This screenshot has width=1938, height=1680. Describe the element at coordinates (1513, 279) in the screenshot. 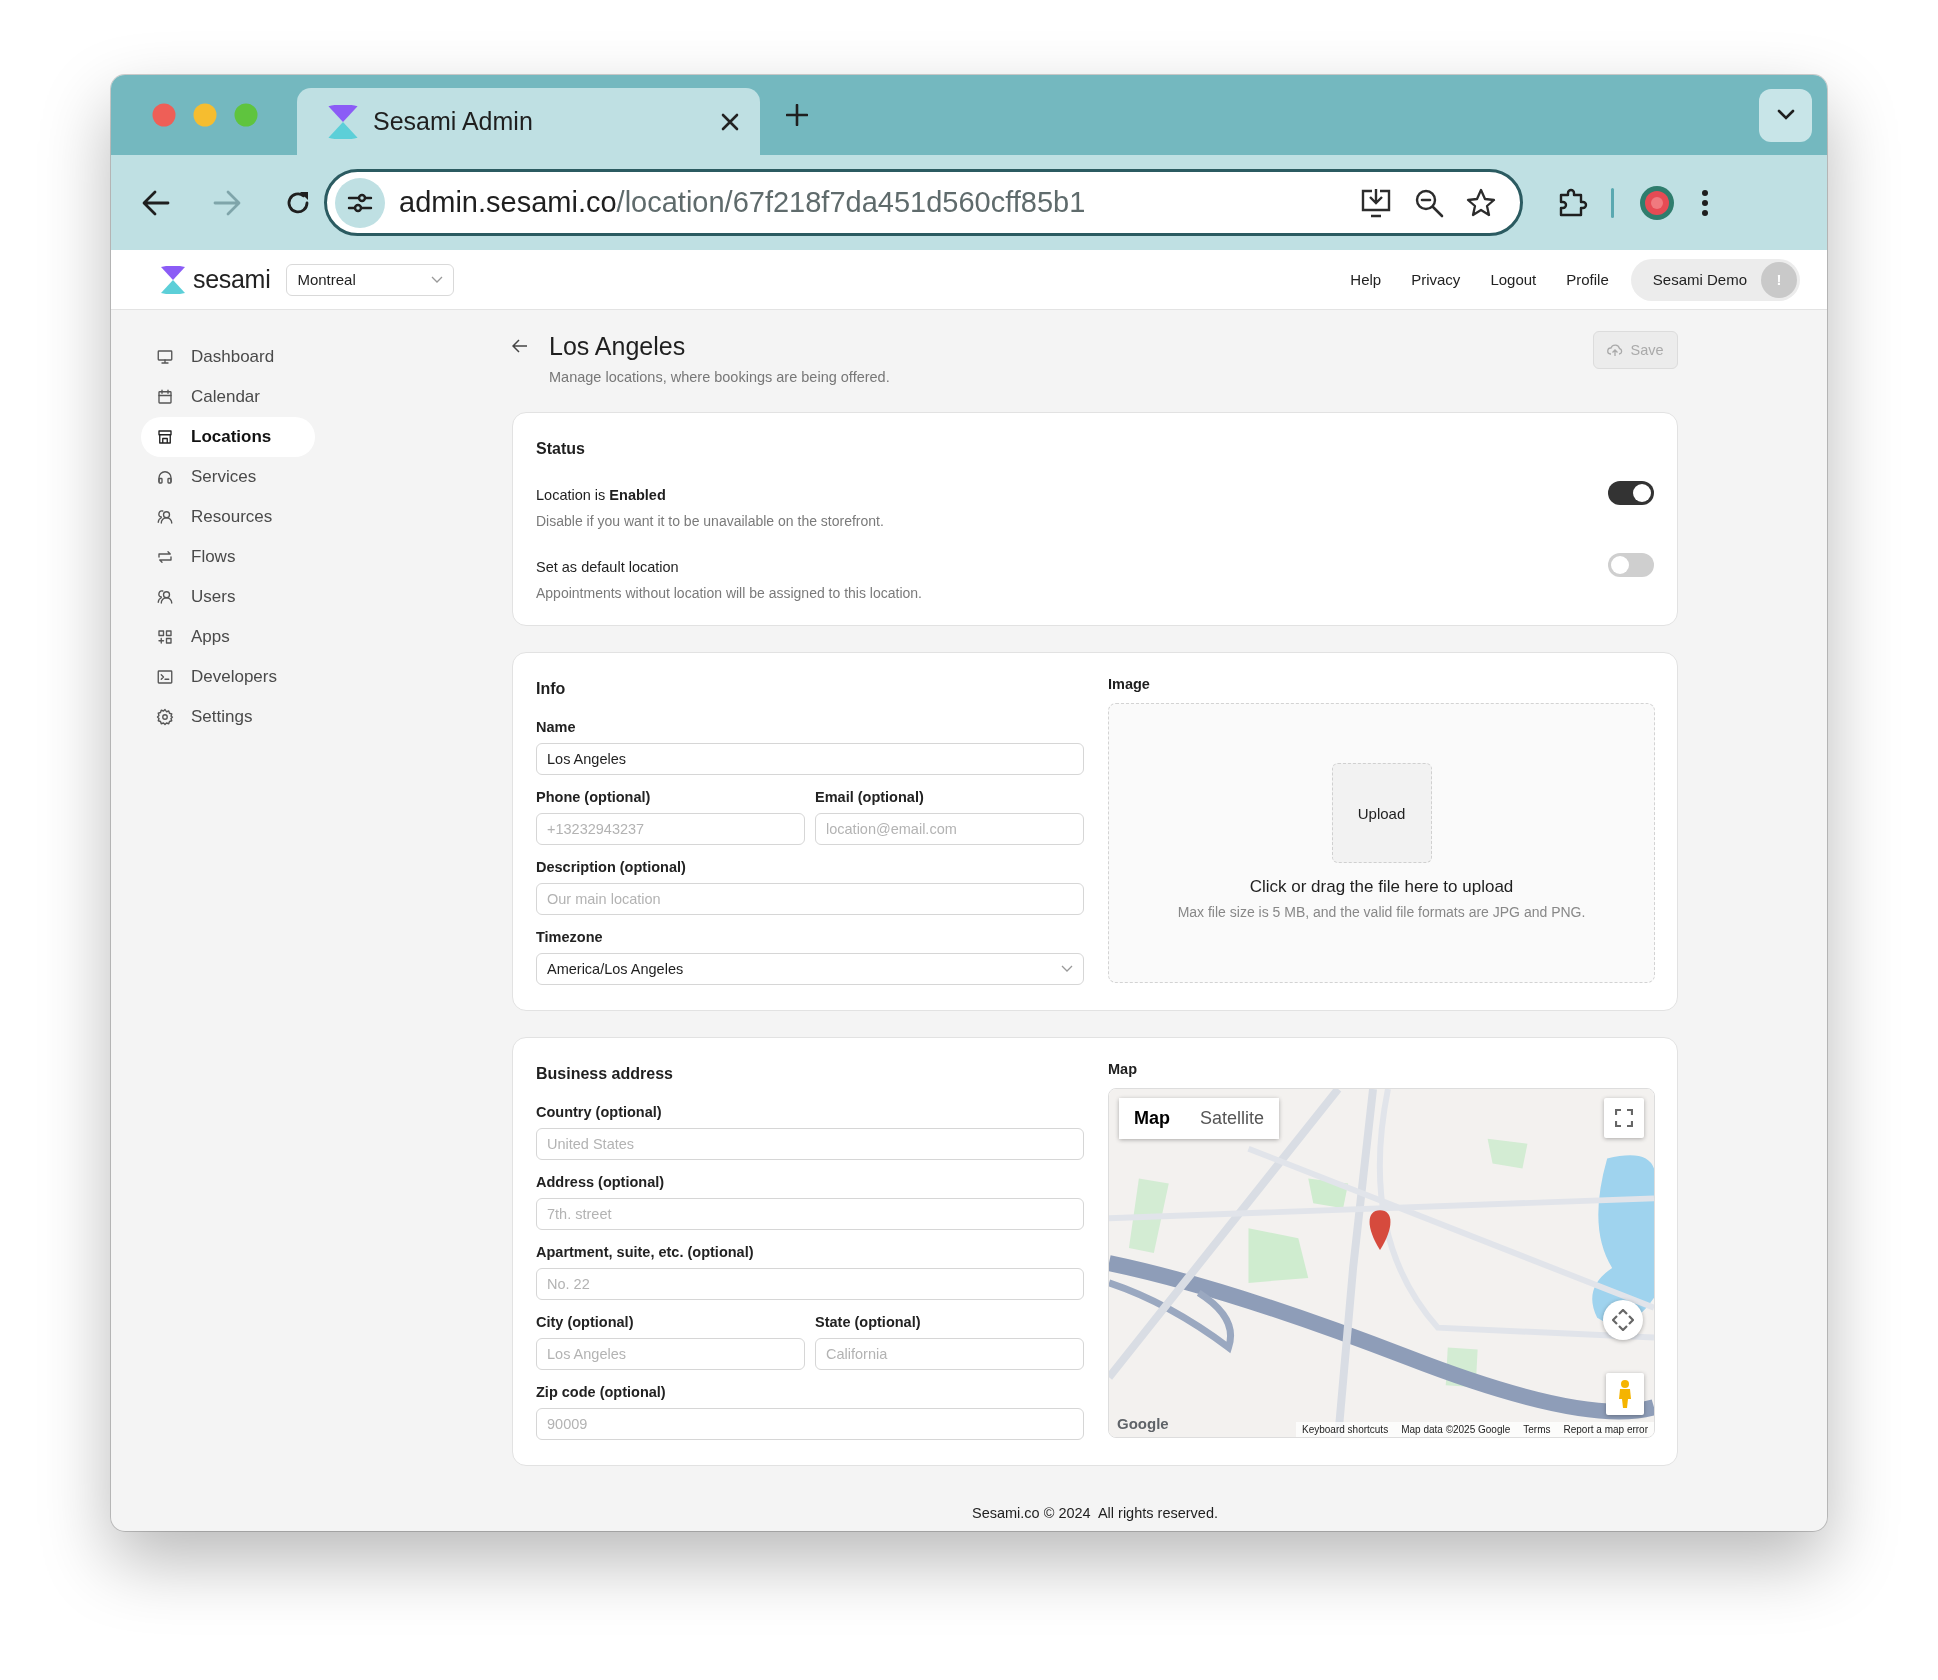

I see `nav-link: Logout` at that location.